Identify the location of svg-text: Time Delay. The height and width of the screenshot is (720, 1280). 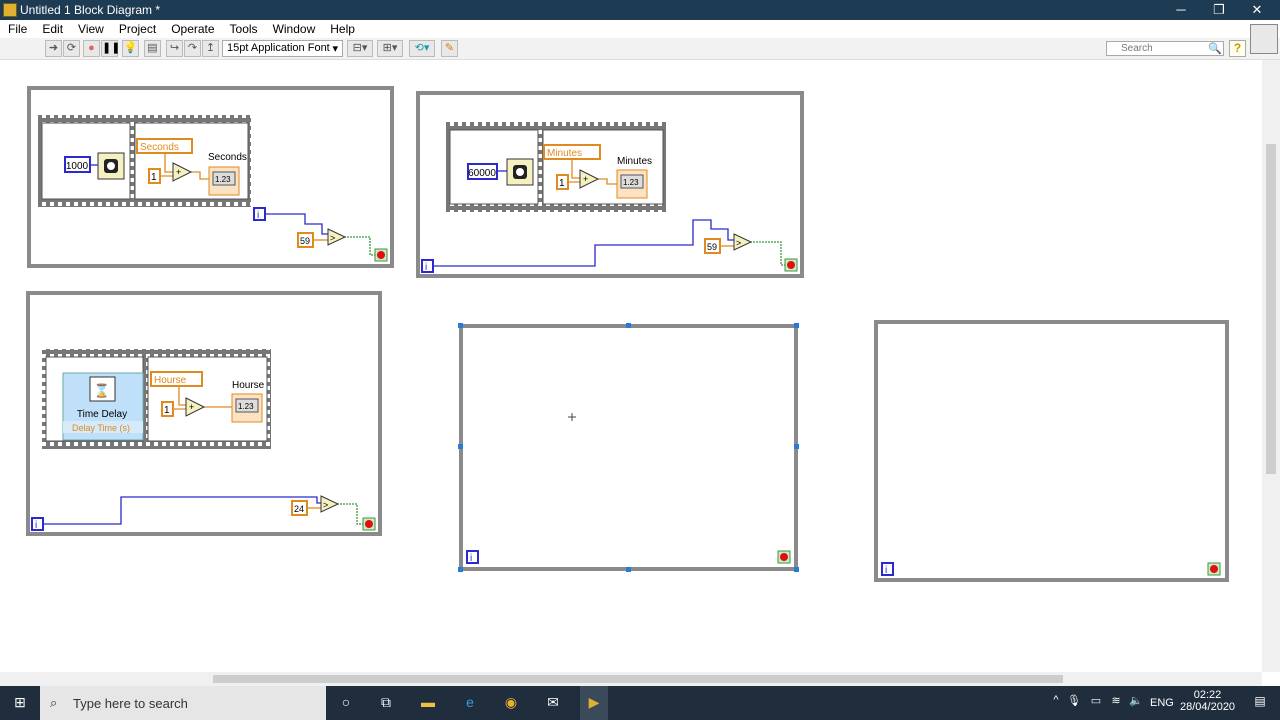
(102, 414).